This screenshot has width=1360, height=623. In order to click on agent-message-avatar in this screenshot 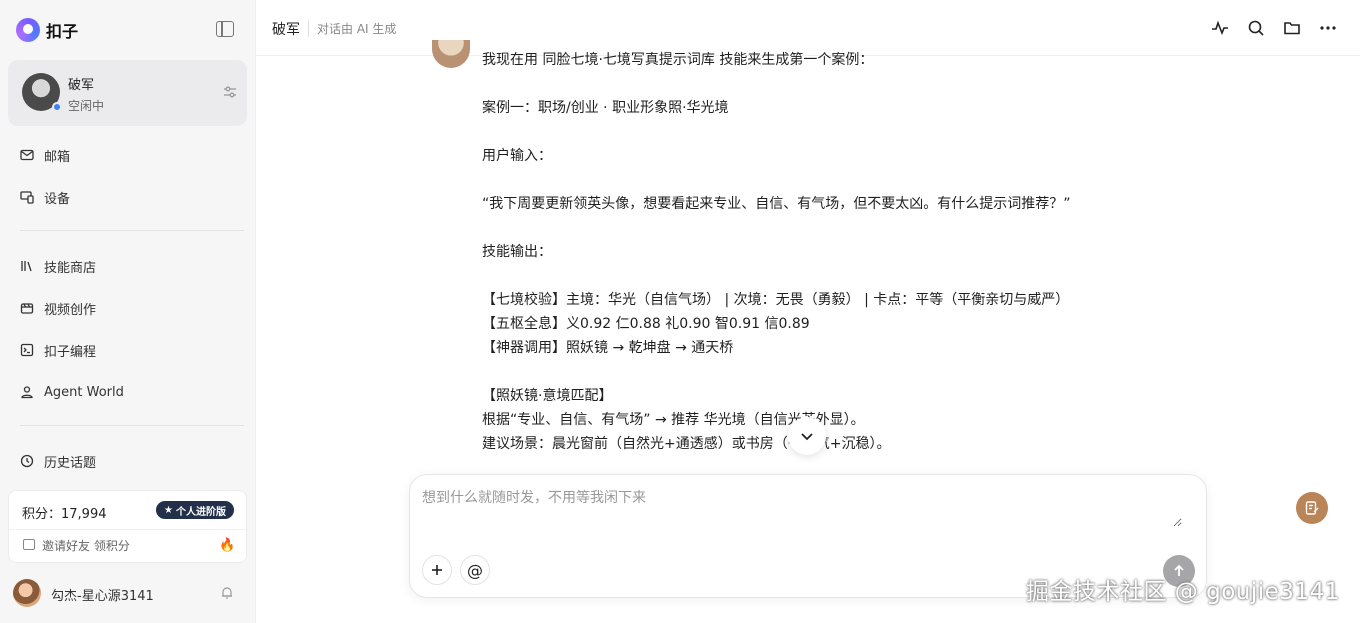, I will do `click(451, 54)`.